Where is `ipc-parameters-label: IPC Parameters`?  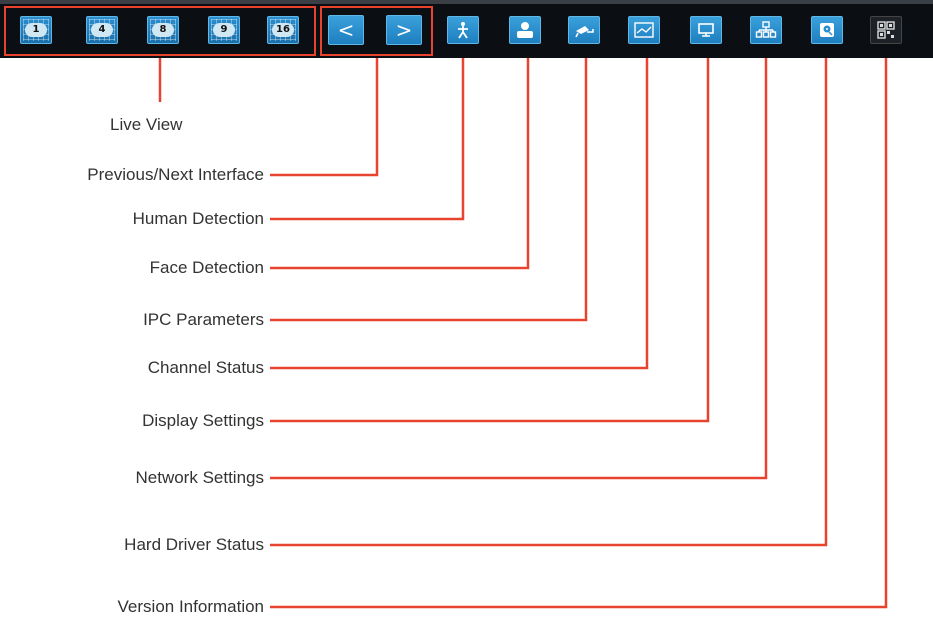
ipc-parameters-label: IPC Parameters is located at coordinates (203, 319).